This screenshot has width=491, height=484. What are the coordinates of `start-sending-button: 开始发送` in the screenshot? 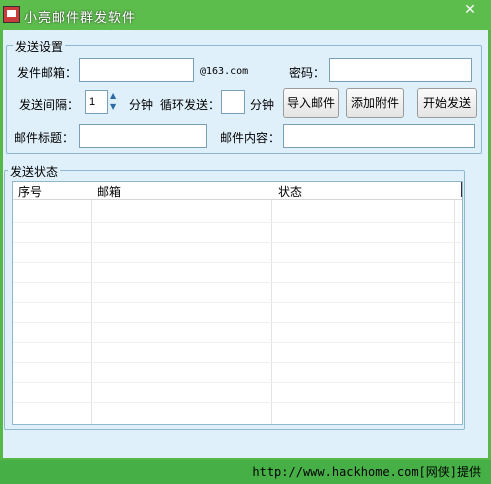 It's located at (447, 103).